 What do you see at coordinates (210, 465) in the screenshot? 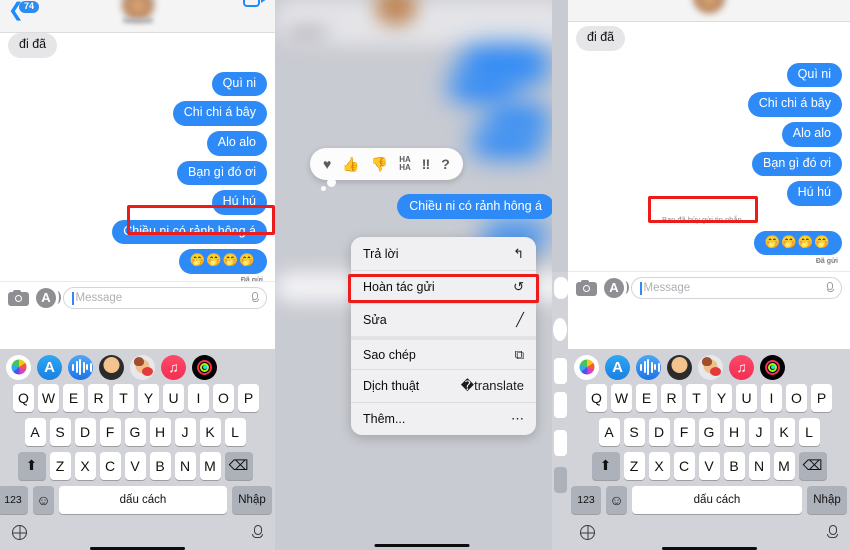
I see `key-m: M` at bounding box center [210, 465].